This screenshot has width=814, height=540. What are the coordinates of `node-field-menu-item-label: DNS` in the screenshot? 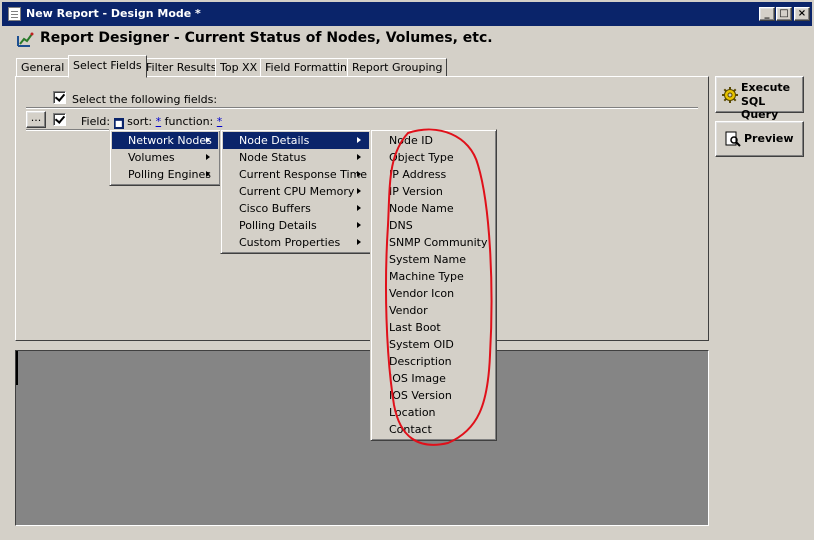 It's located at (401, 225).